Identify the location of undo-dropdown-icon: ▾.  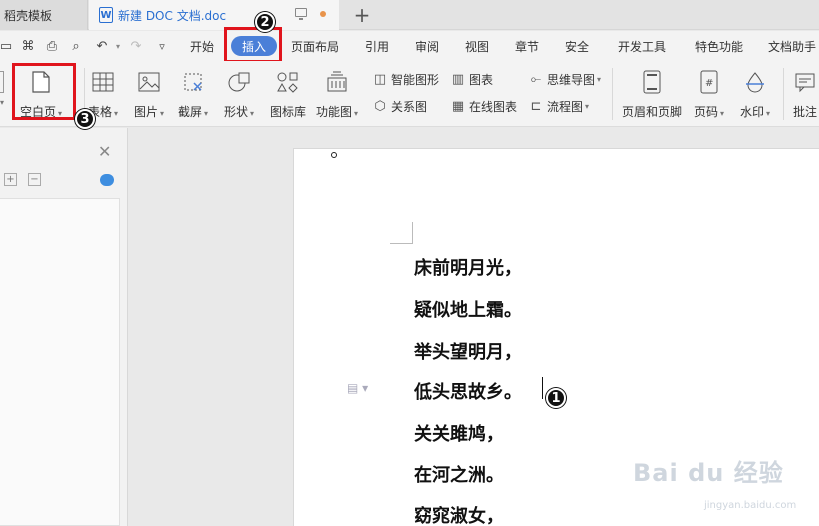
(118, 46).